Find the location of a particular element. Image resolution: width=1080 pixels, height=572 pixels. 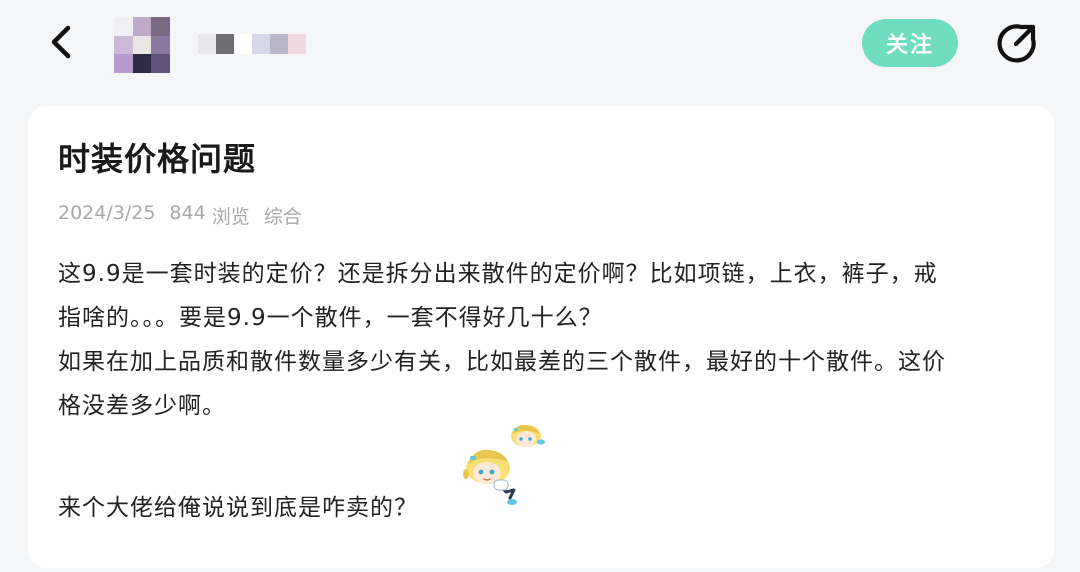

share-arrow-icon is located at coordinates (1016, 43).